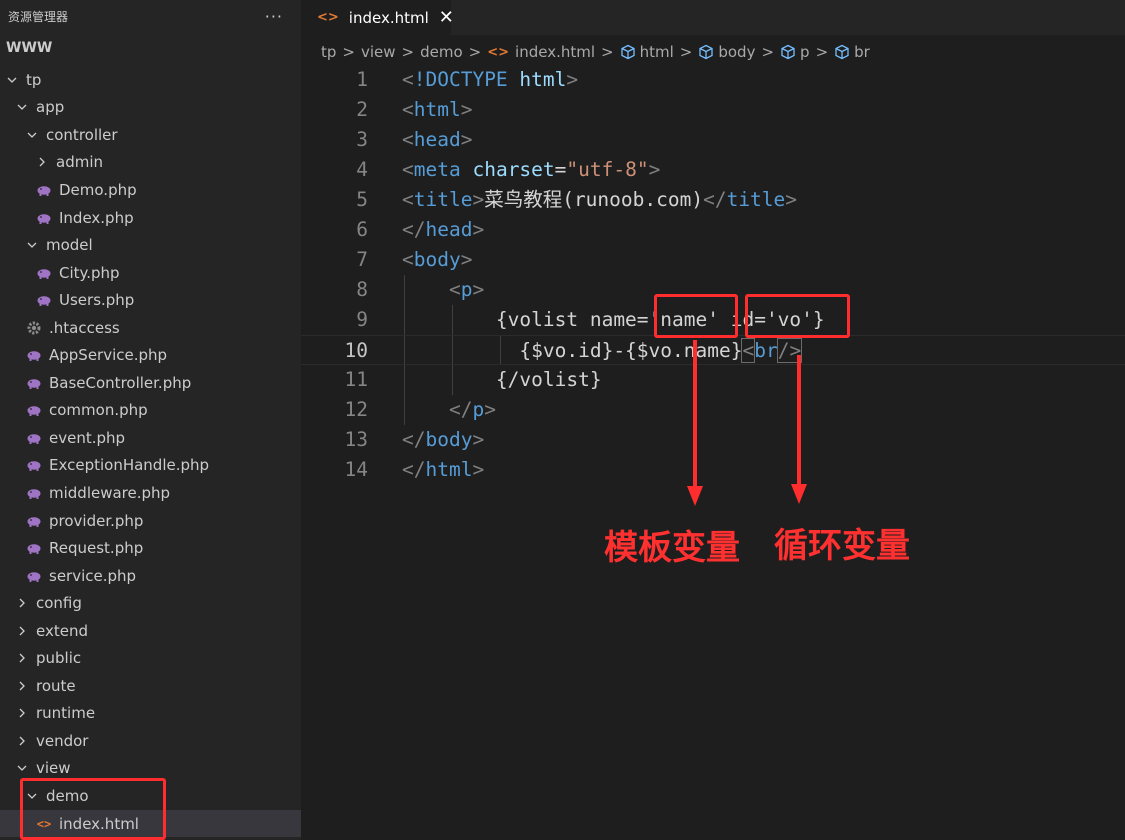 This screenshot has width=1125, height=840. What do you see at coordinates (842, 546) in the screenshot?
I see `annotation-label-loop-variable: 循环变量` at bounding box center [842, 546].